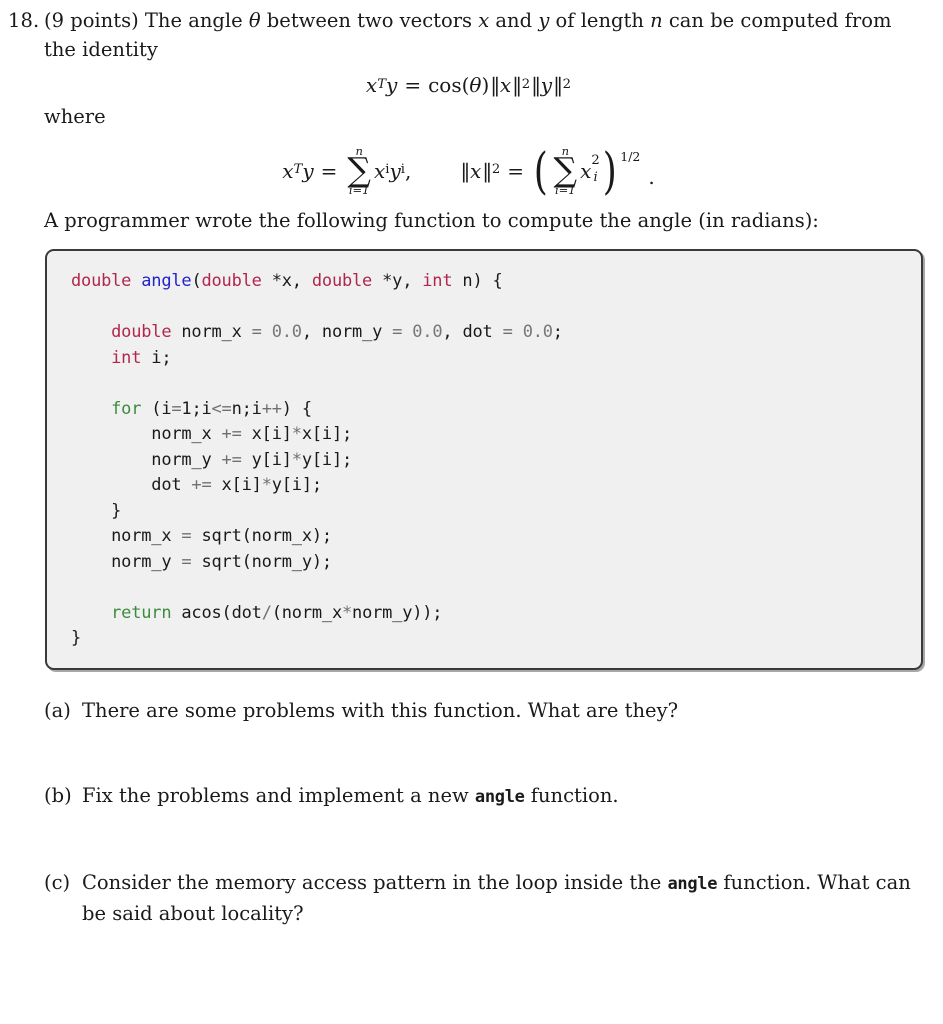 Image resolution: width=943 pixels, height=1024 pixels. I want to click on eq1-normy-close: ‖, so click(558, 85).